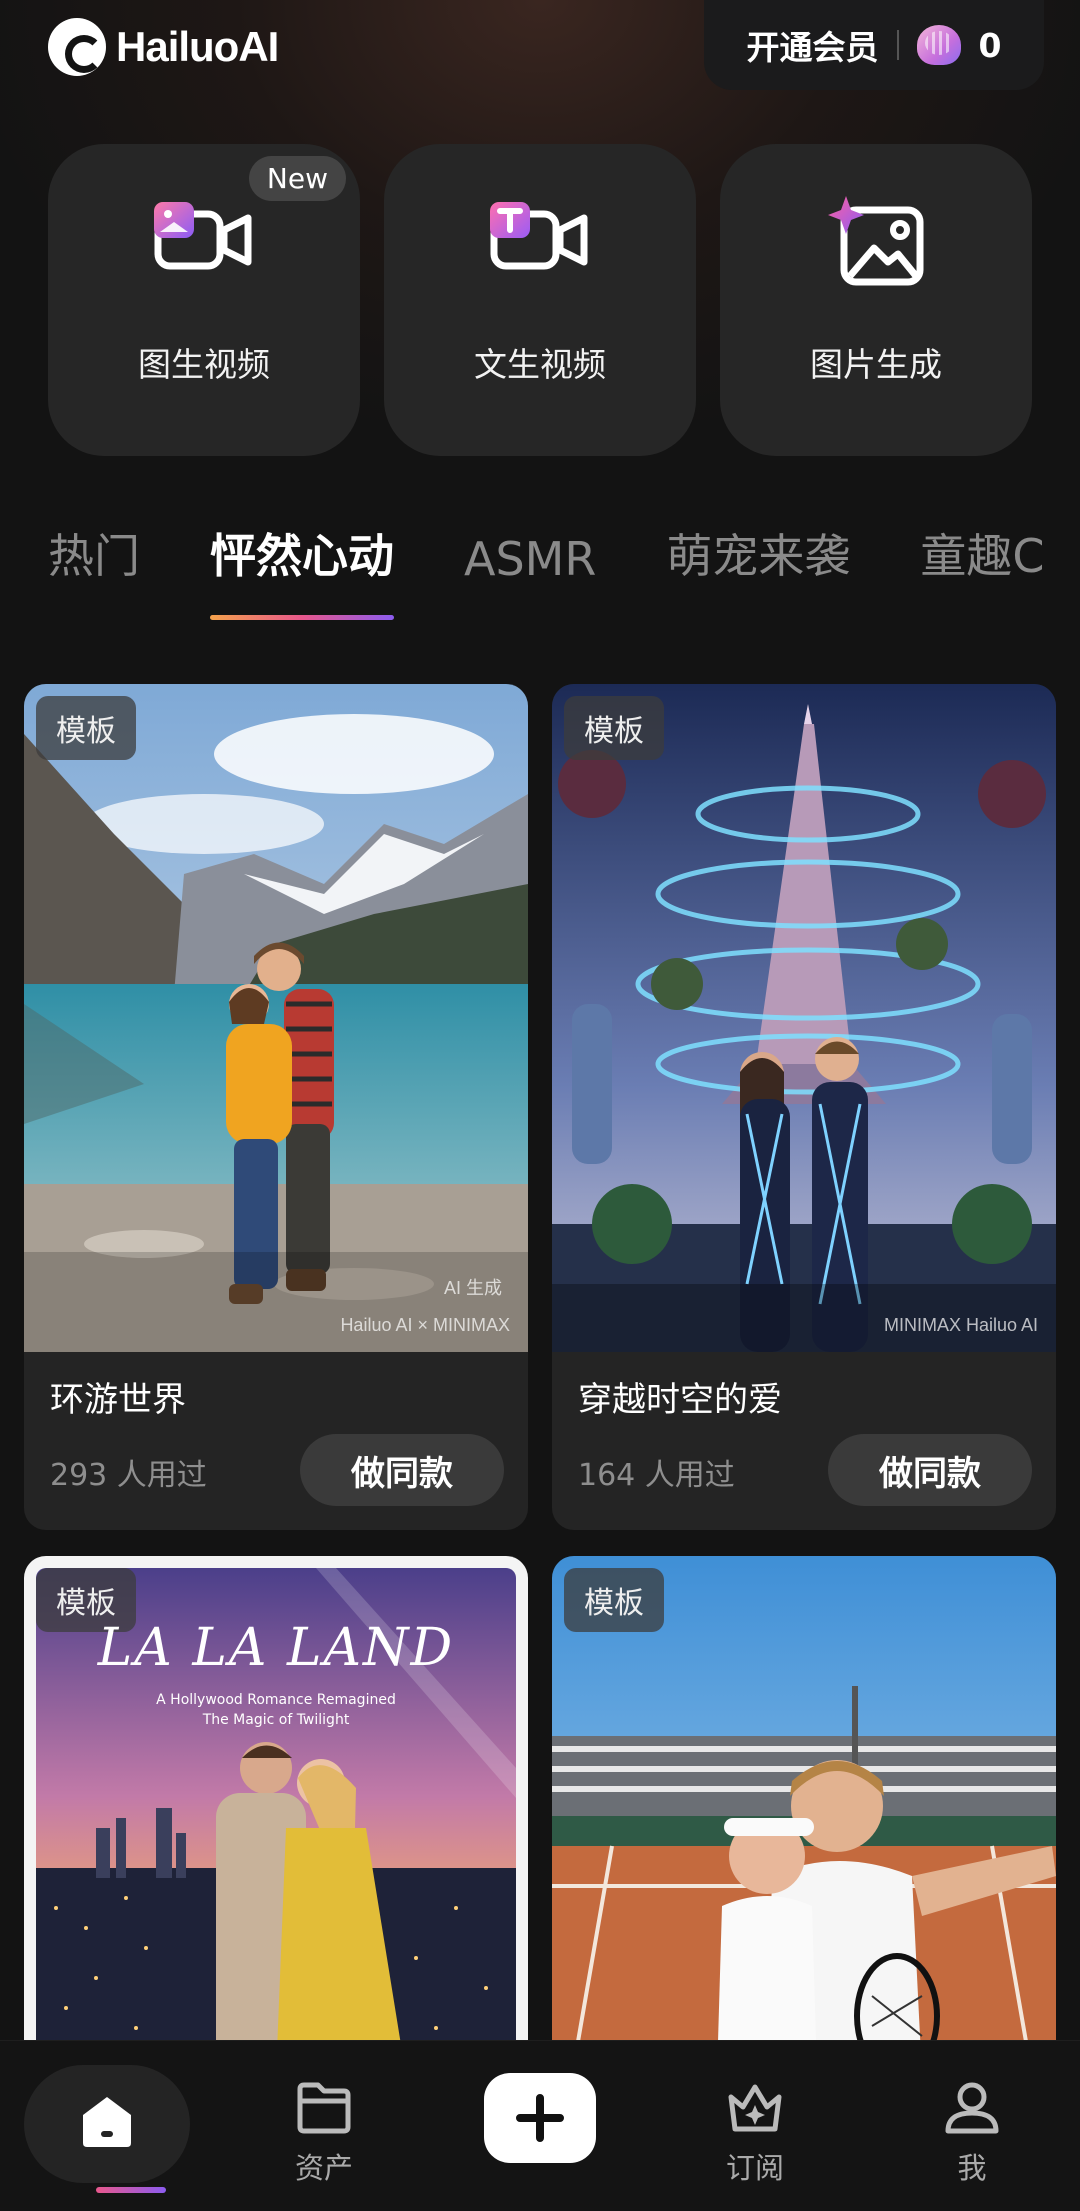 The image size is (1080, 2211). What do you see at coordinates (876, 241) in the screenshot?
I see `image-generate-icon` at bounding box center [876, 241].